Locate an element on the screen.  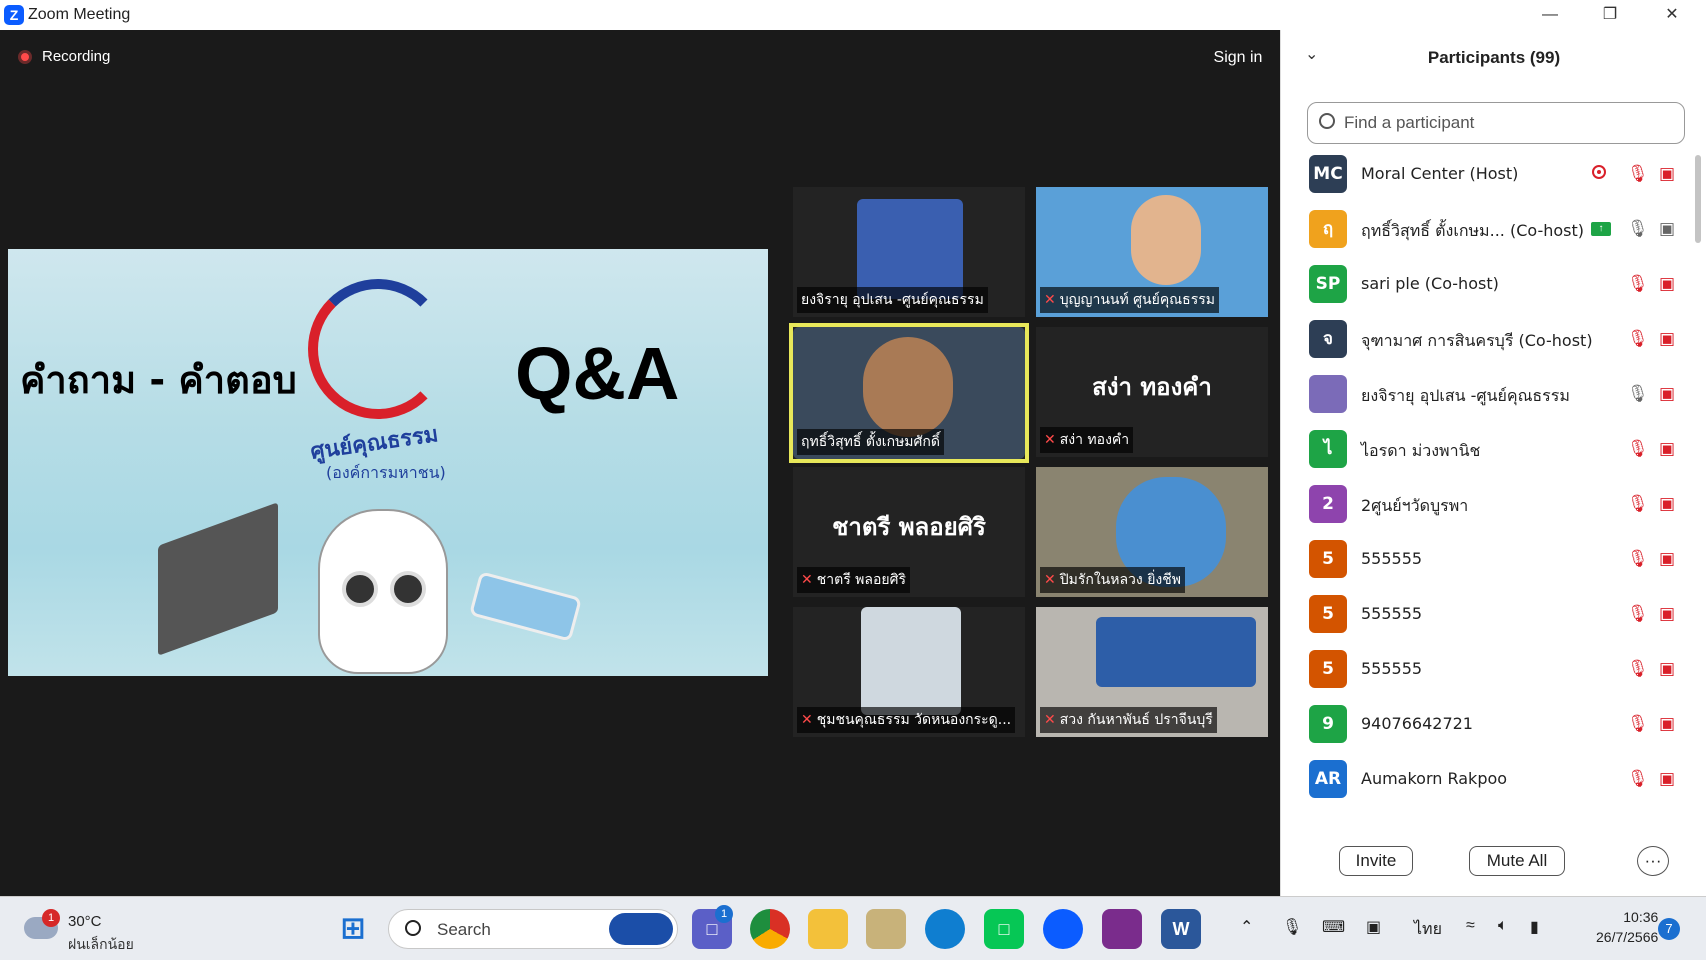
video-tile: ✕ บุญญานนท์ ศูนย์คุณธรรม is located at coordinates (1152, 252).